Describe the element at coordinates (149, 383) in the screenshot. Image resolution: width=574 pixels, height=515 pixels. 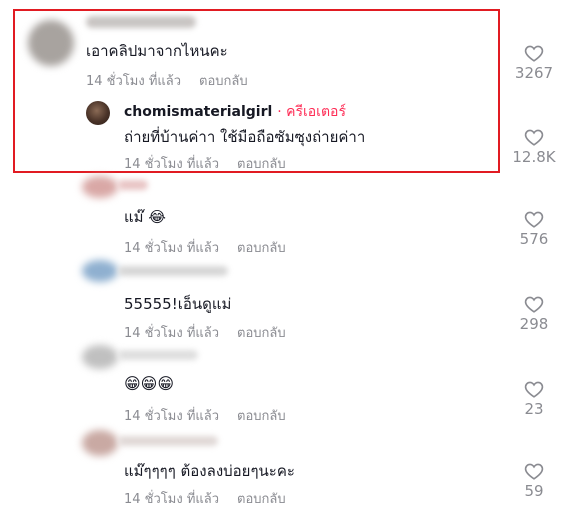
I see `comment-text: 😁😁😁` at that location.